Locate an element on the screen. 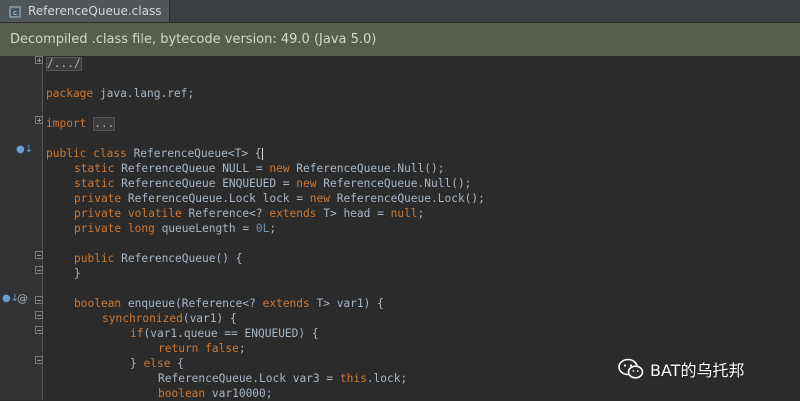 This screenshot has height=401, width=800. svg-text: c is located at coordinates (15, 13).